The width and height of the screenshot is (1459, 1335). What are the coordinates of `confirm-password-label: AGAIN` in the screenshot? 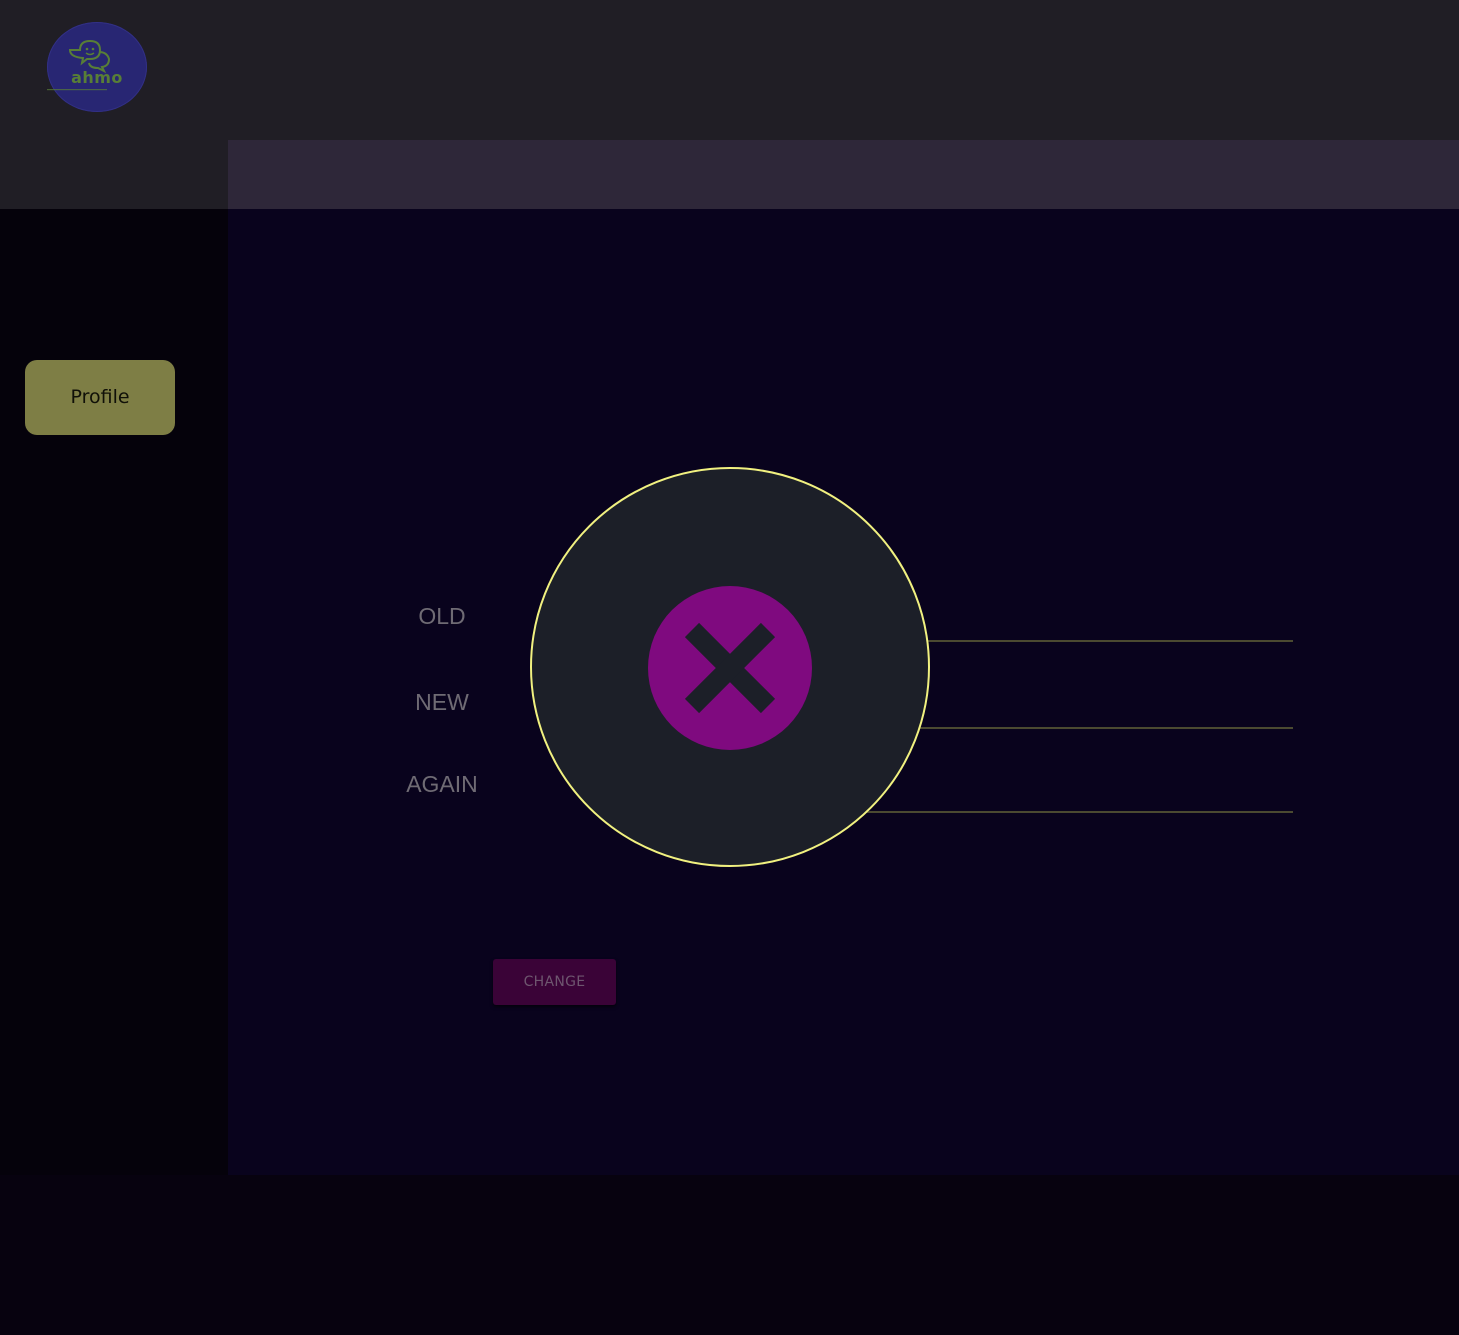 It's located at (442, 784).